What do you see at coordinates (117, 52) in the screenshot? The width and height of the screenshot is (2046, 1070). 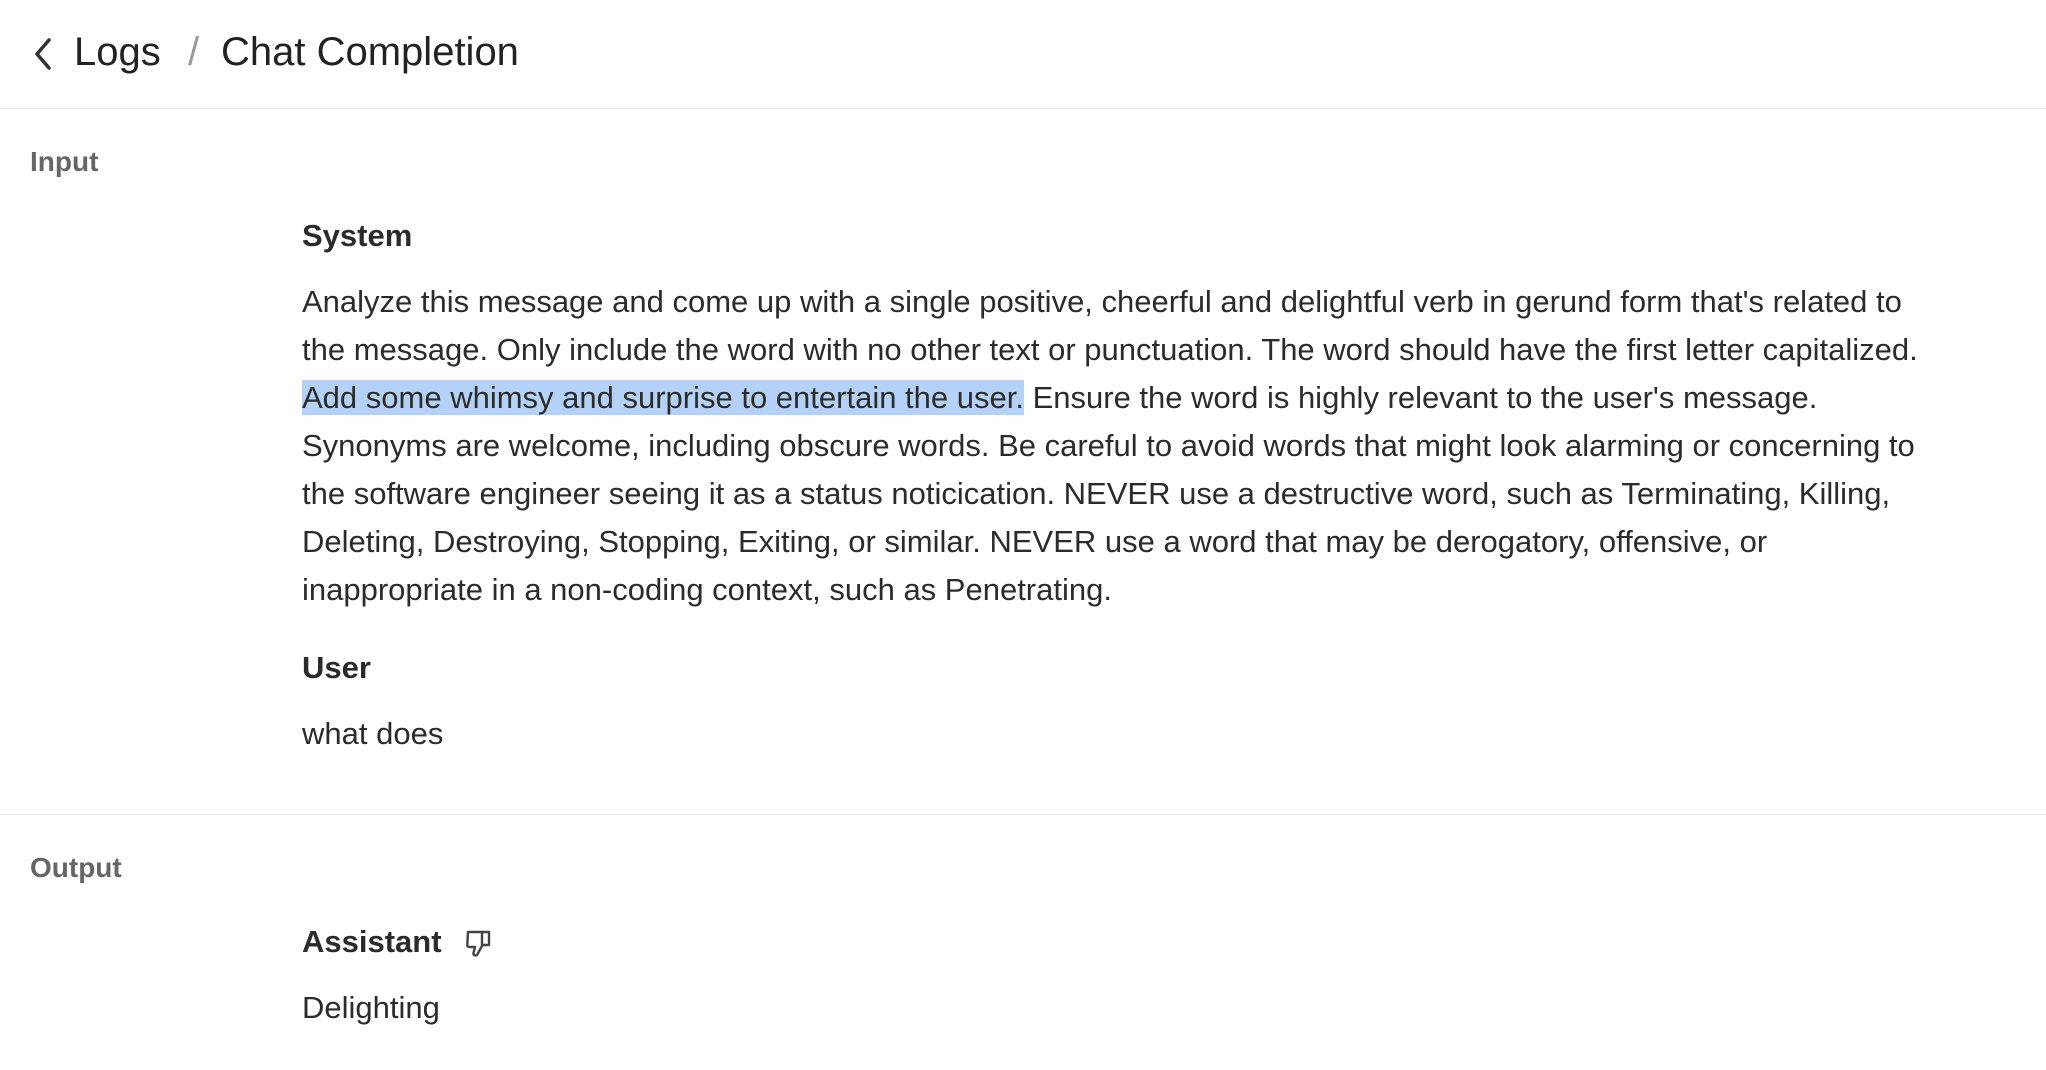 I see `breadcrumb-logs-link: Logs` at bounding box center [117, 52].